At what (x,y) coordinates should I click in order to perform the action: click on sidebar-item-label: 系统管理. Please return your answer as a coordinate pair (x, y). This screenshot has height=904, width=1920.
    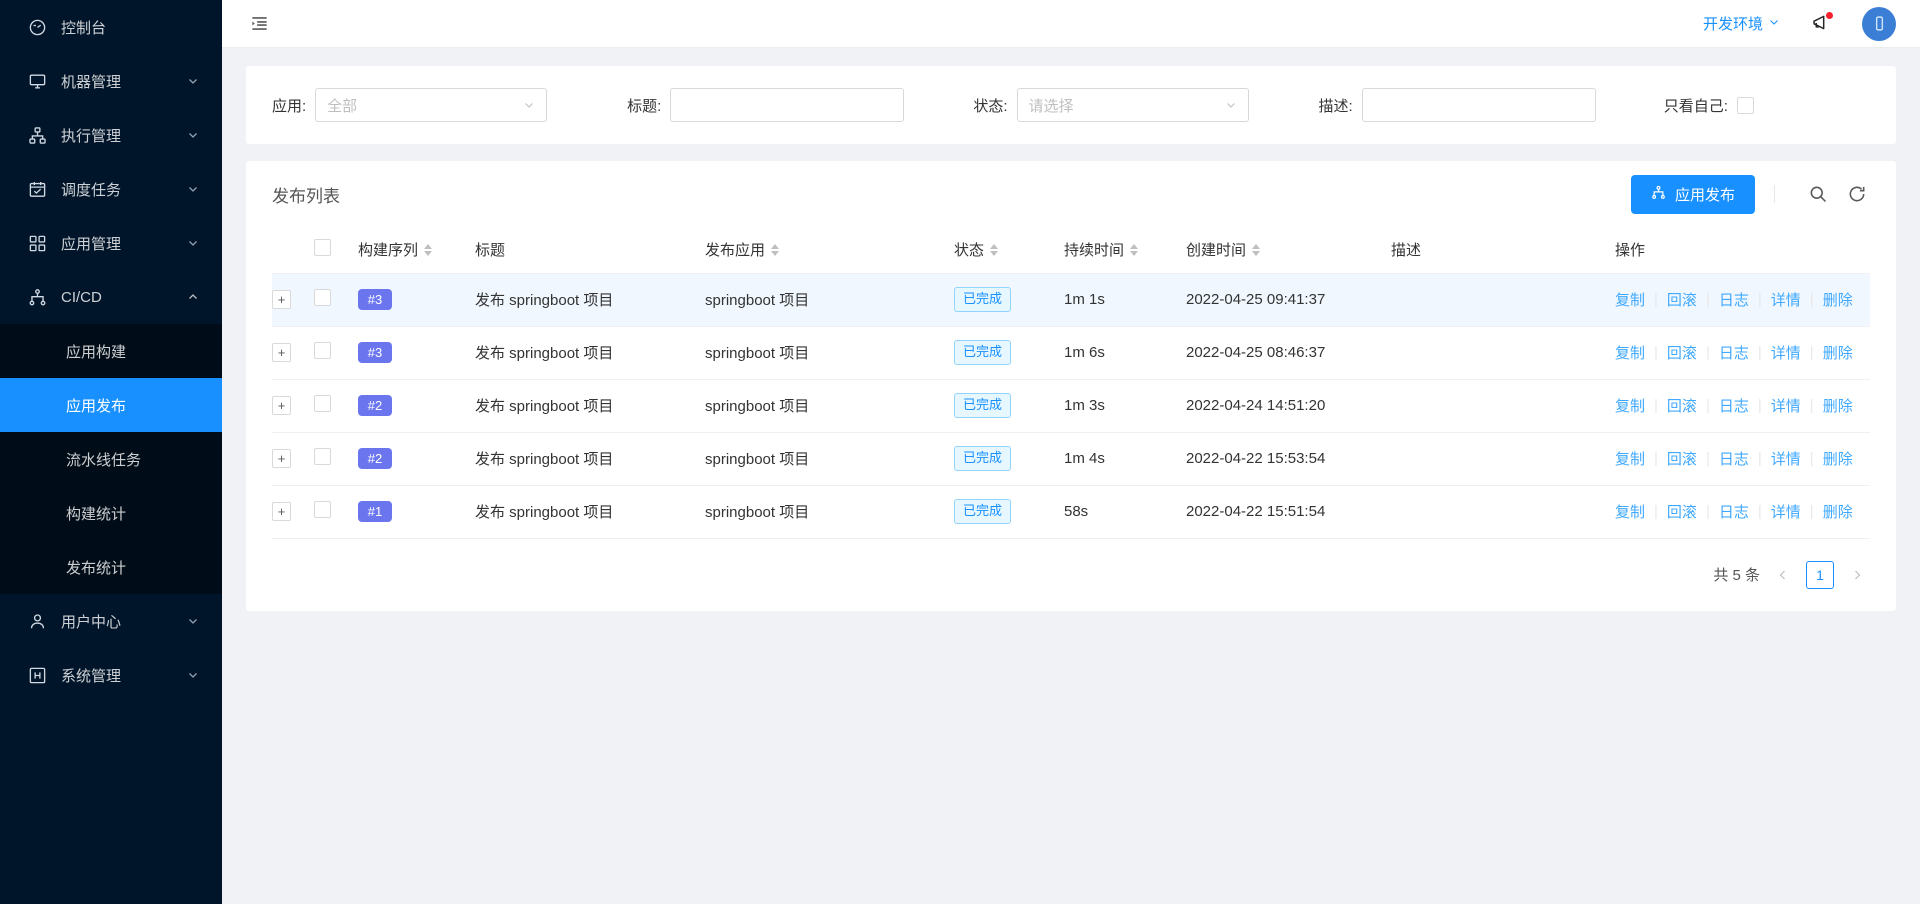
    Looking at the image, I should click on (91, 676).